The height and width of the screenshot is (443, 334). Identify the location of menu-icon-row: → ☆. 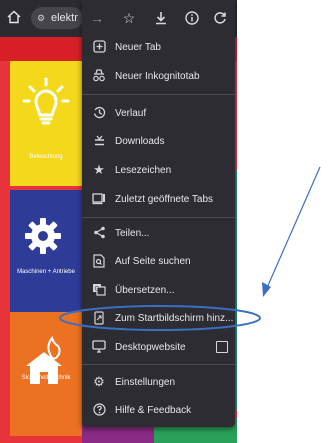
(158, 18).